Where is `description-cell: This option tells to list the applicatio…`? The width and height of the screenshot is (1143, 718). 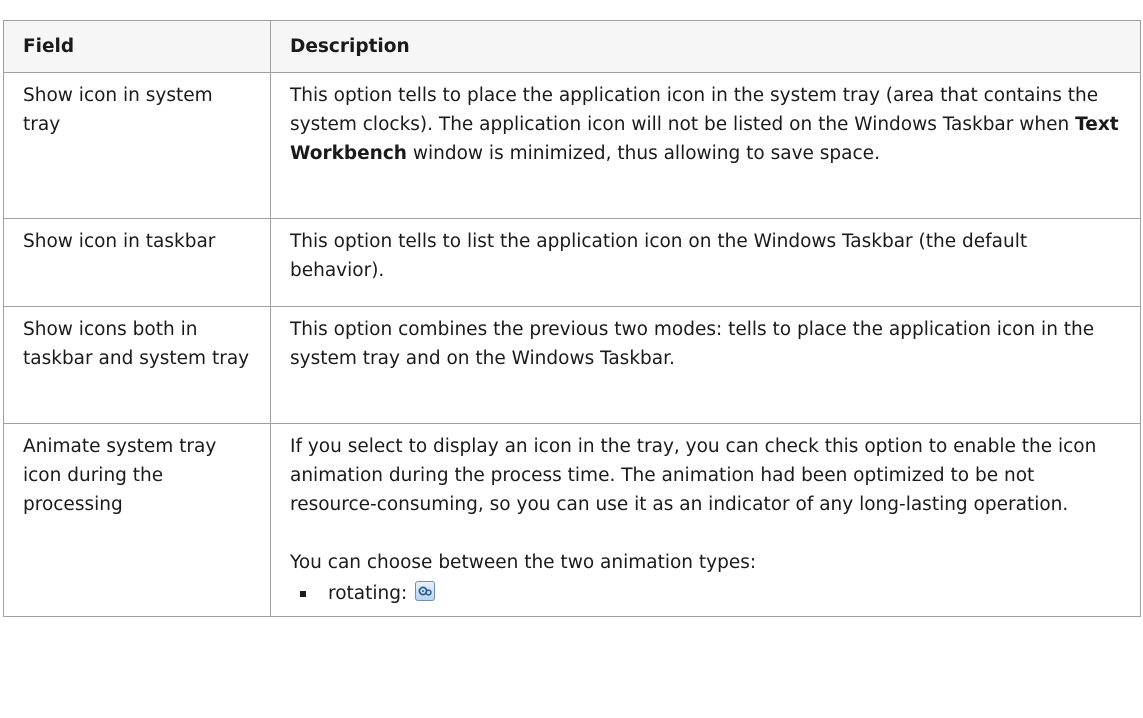 description-cell: This option tells to list the applicatio… is located at coordinates (705, 262).